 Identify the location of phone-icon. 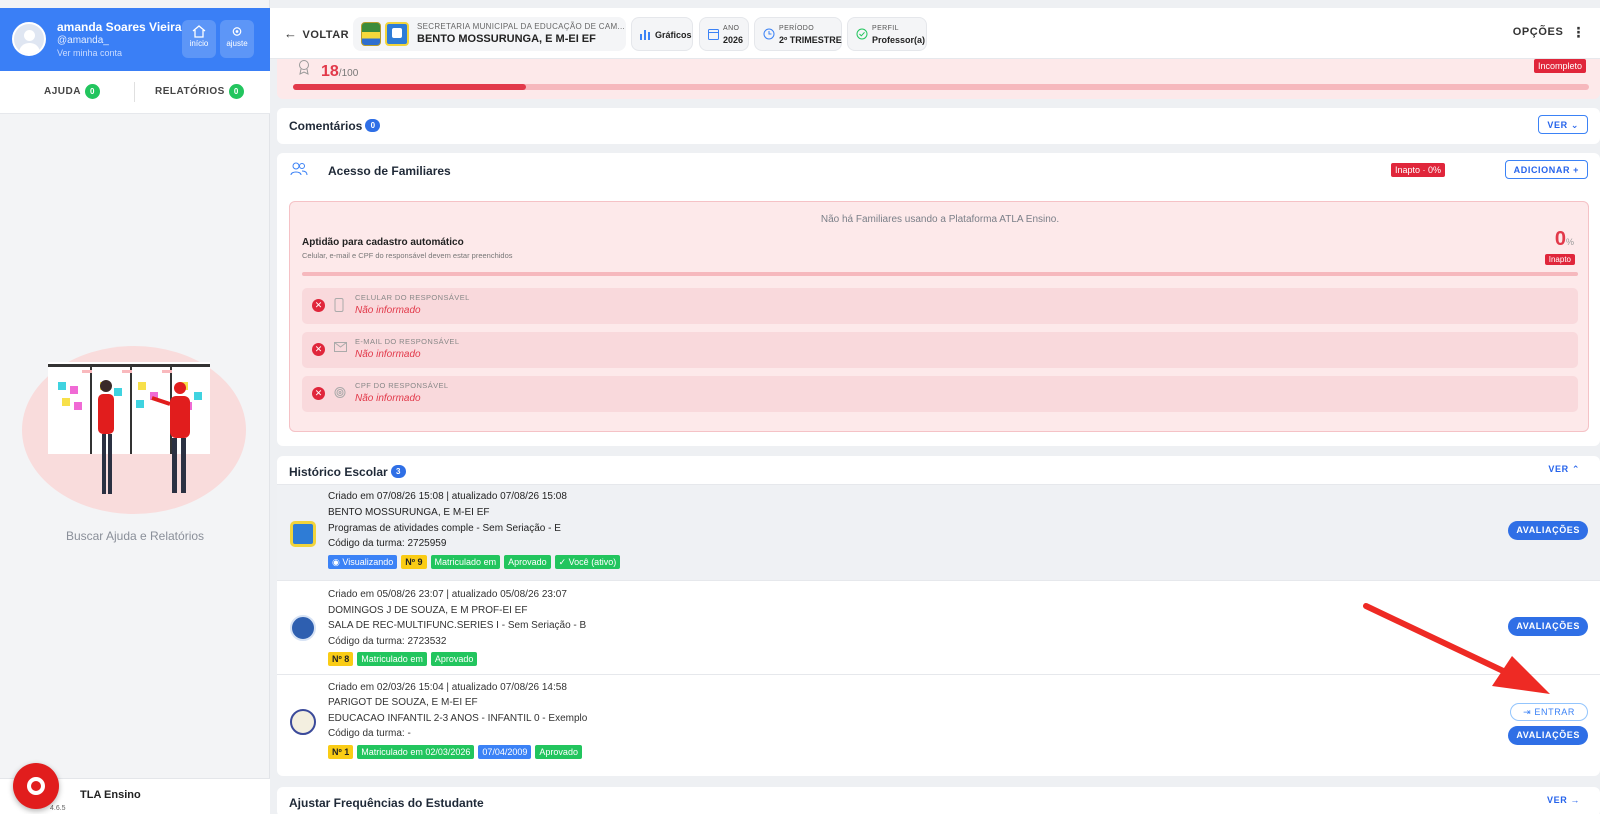
(339, 305).